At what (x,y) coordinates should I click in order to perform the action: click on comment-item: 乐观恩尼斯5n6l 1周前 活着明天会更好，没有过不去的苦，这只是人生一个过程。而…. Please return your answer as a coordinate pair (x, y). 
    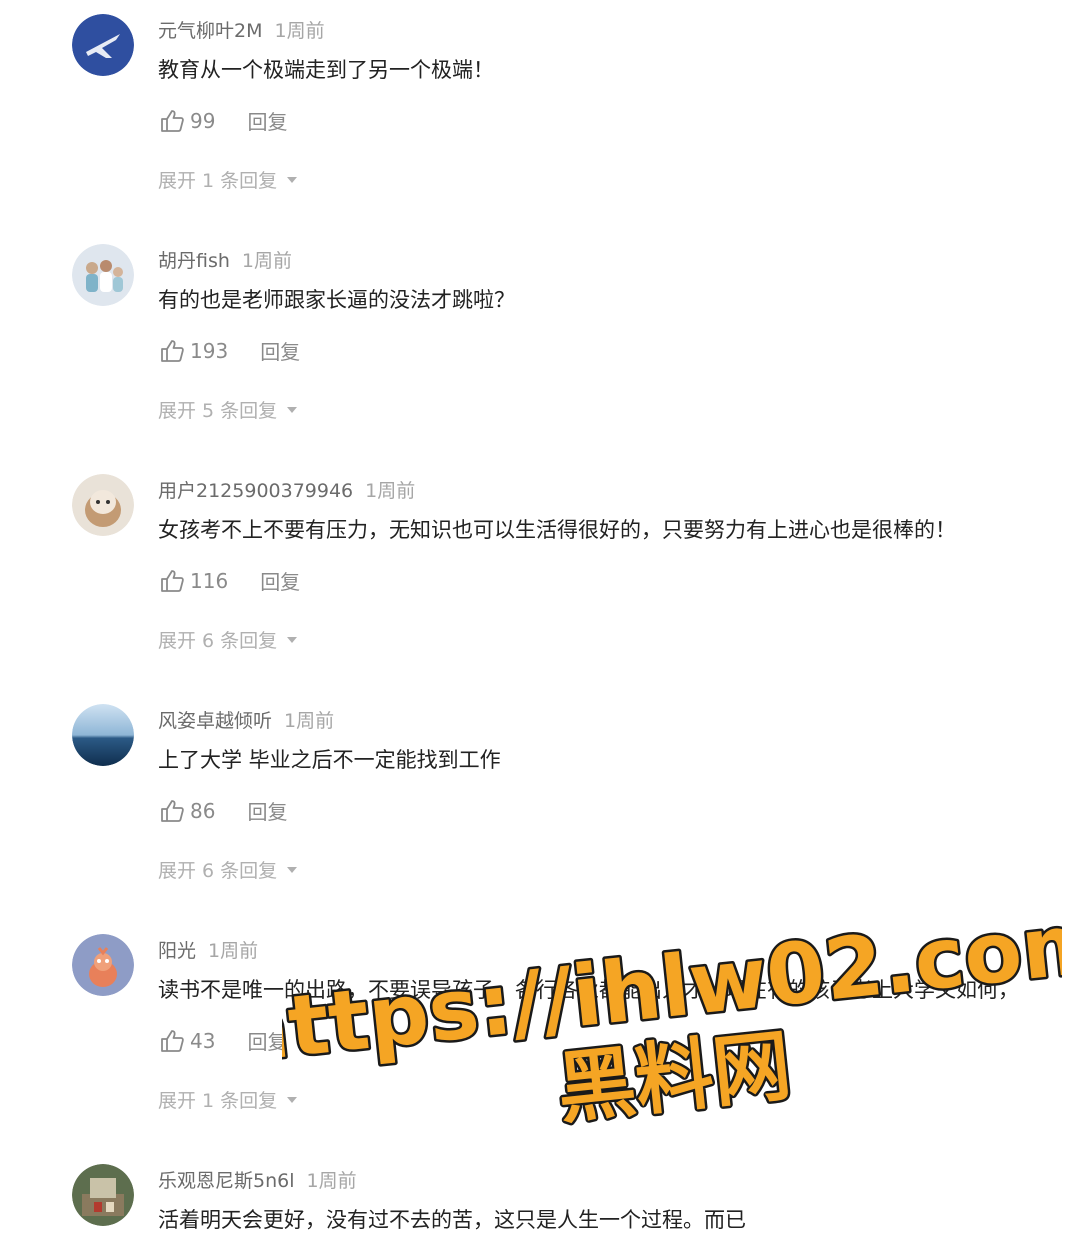
    Looking at the image, I should click on (540, 1203).